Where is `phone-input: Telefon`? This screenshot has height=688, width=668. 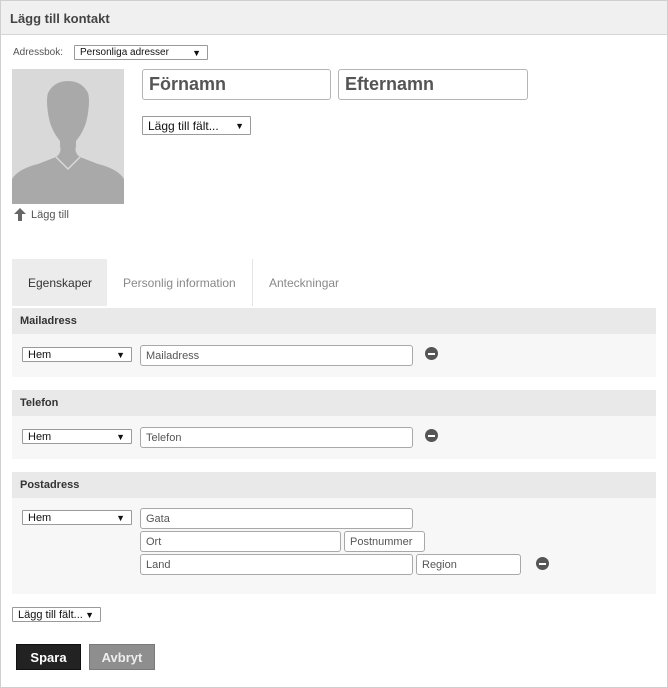 phone-input: Telefon is located at coordinates (276, 437).